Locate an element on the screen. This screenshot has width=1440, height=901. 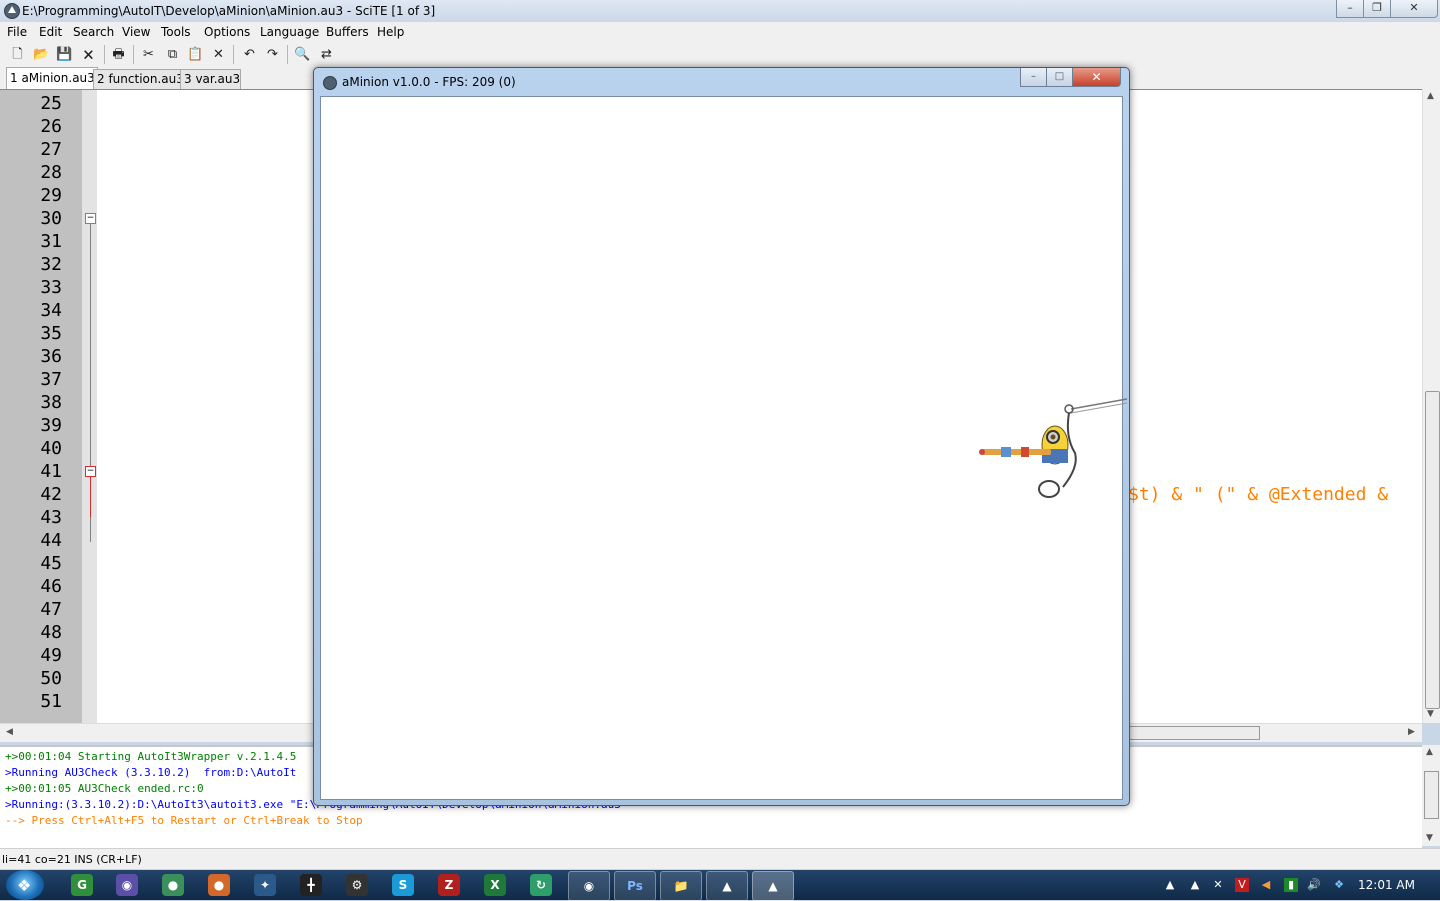
scroll-right-icon: ▶ is located at coordinates (1411, 732).